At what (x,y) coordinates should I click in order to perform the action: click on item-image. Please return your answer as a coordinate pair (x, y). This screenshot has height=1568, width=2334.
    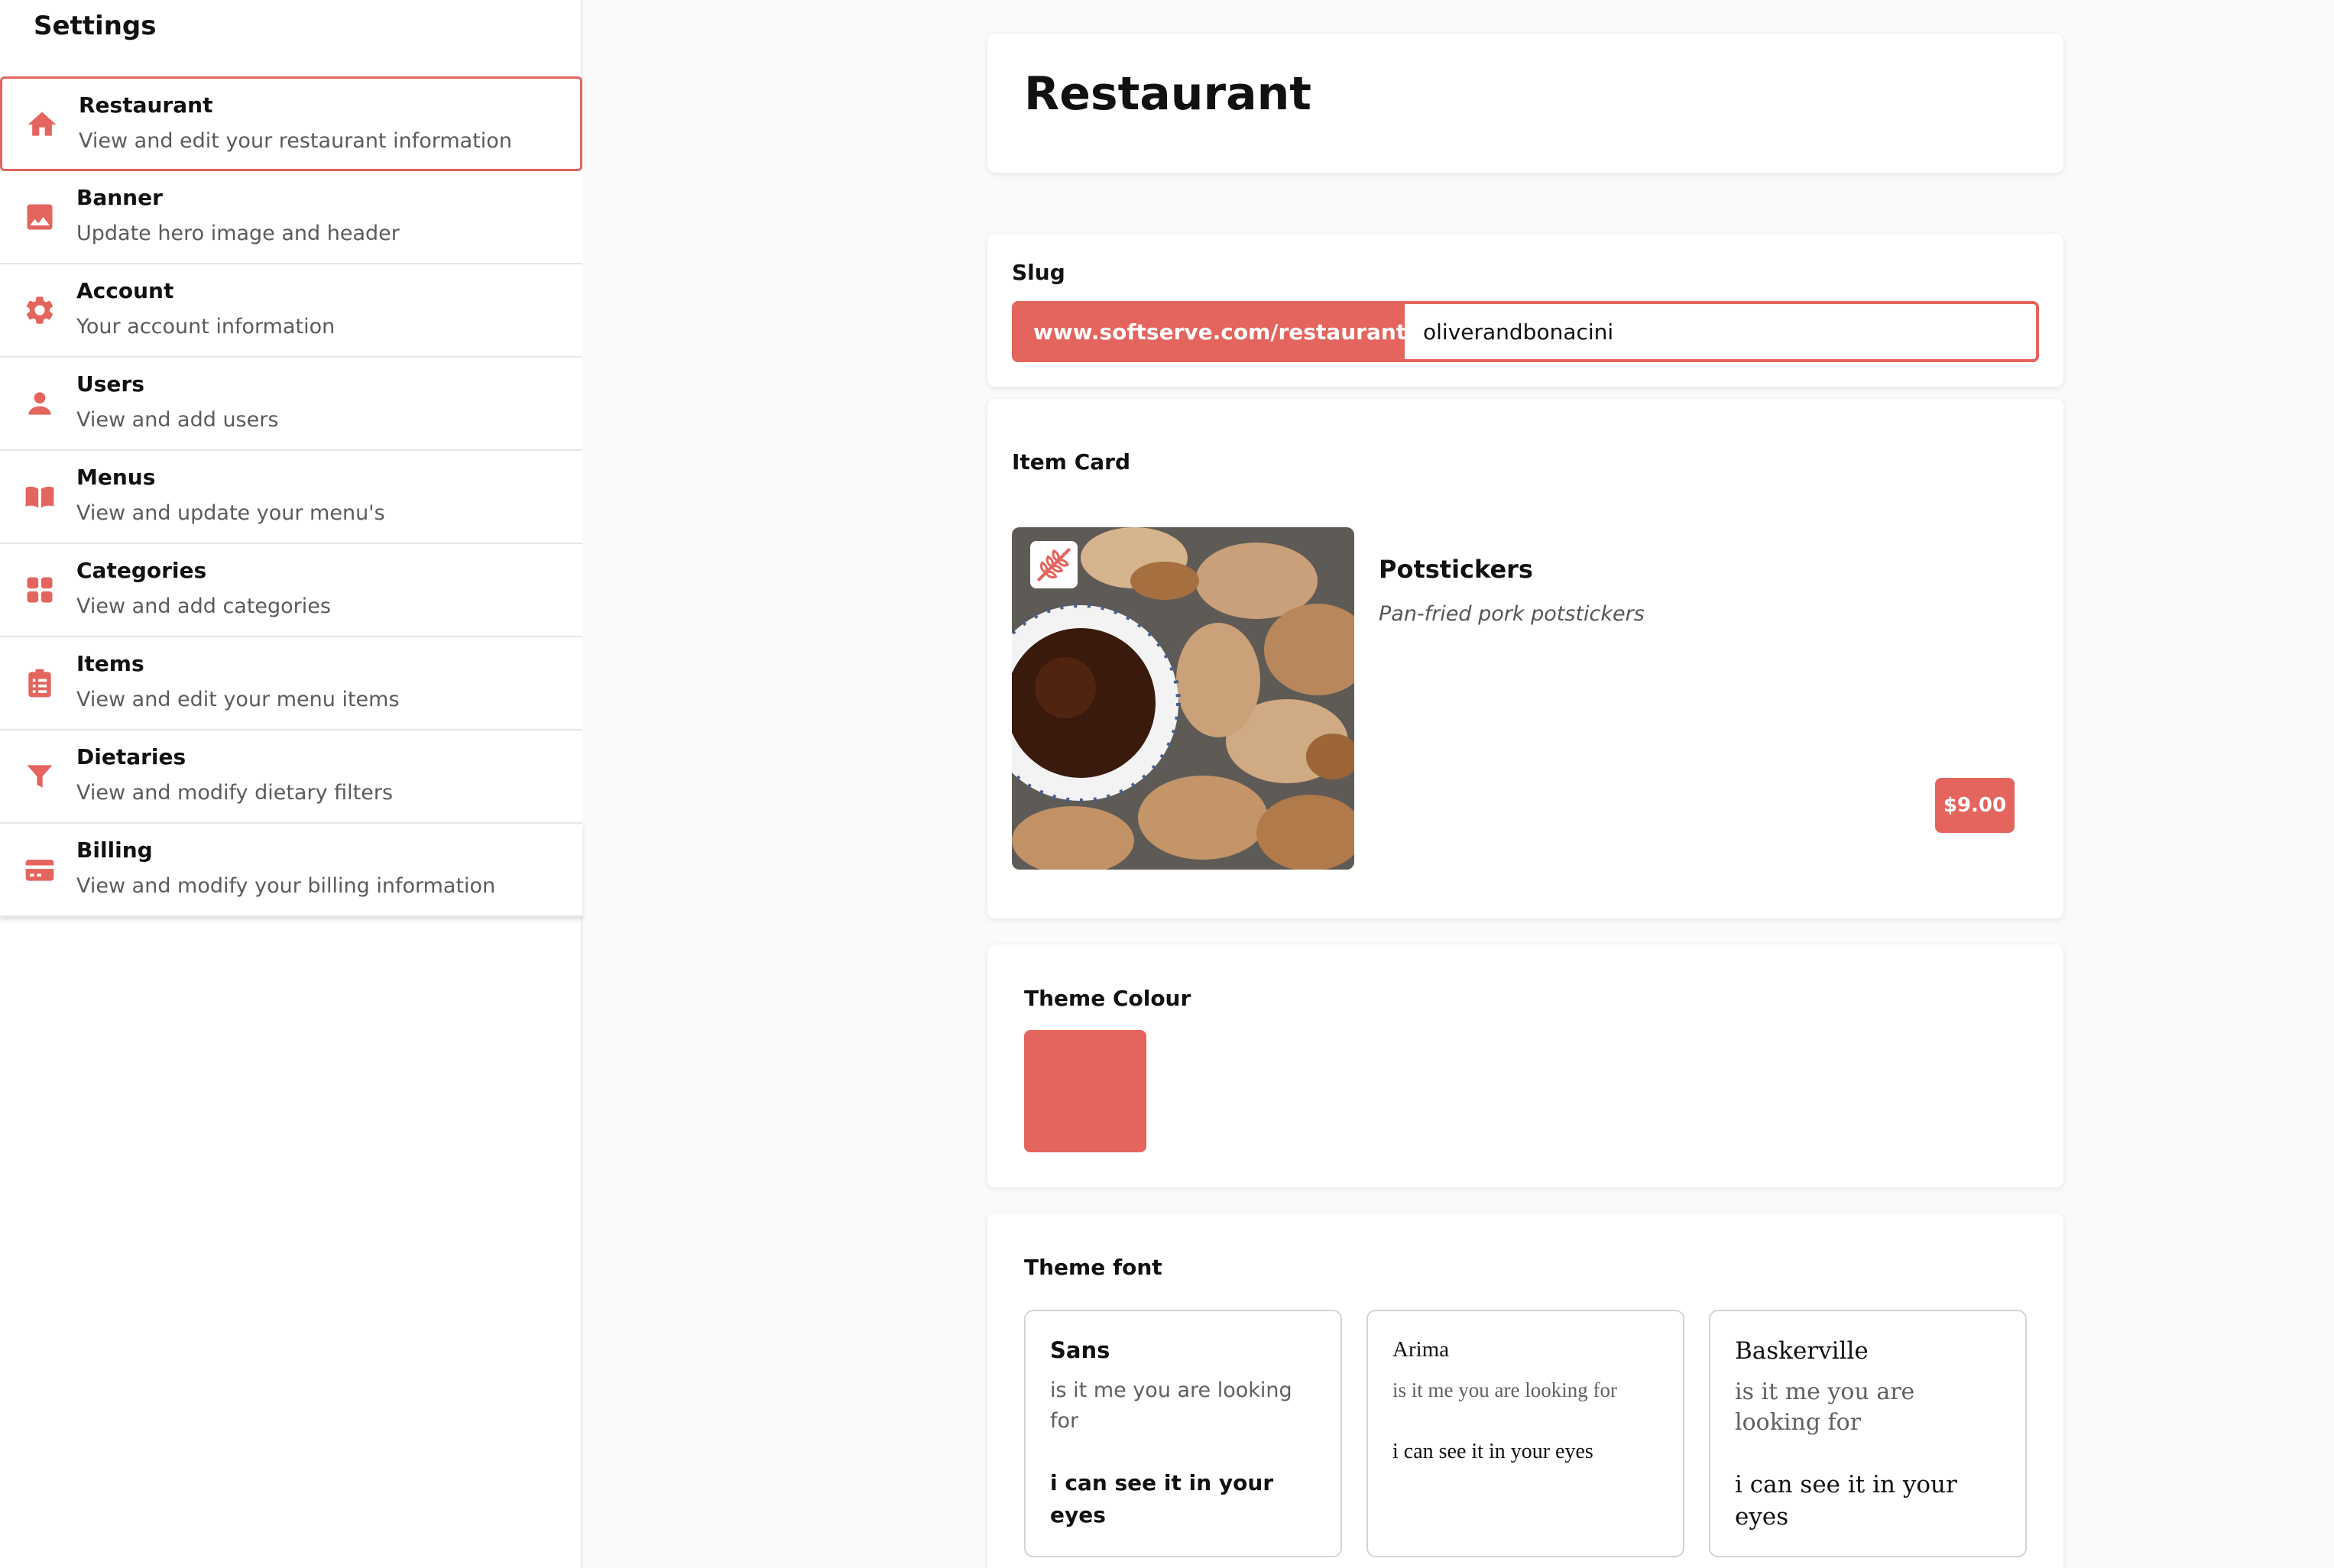
    Looking at the image, I should click on (1183, 698).